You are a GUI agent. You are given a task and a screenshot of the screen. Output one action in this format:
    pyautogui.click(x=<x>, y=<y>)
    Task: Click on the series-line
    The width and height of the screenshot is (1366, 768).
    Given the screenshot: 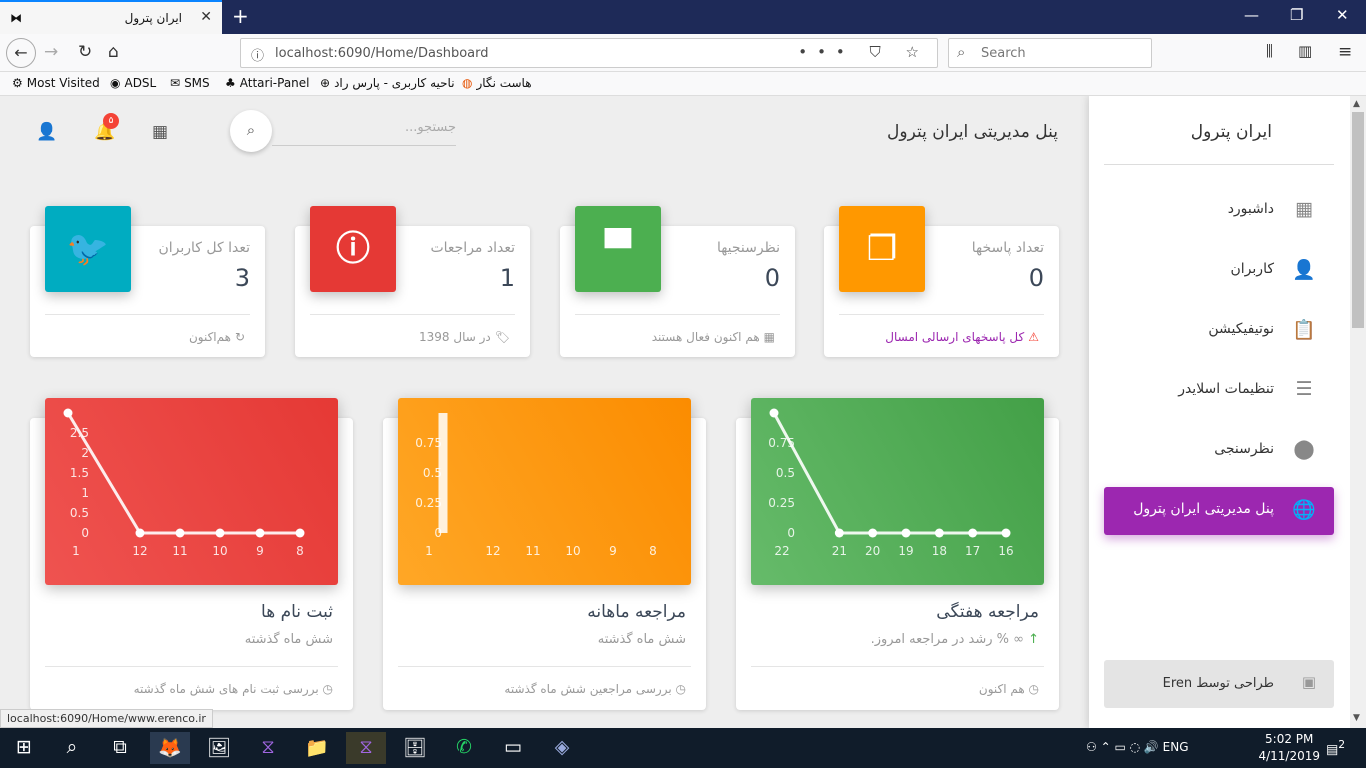 What is the action you would take?
    pyautogui.click(x=183, y=473)
    